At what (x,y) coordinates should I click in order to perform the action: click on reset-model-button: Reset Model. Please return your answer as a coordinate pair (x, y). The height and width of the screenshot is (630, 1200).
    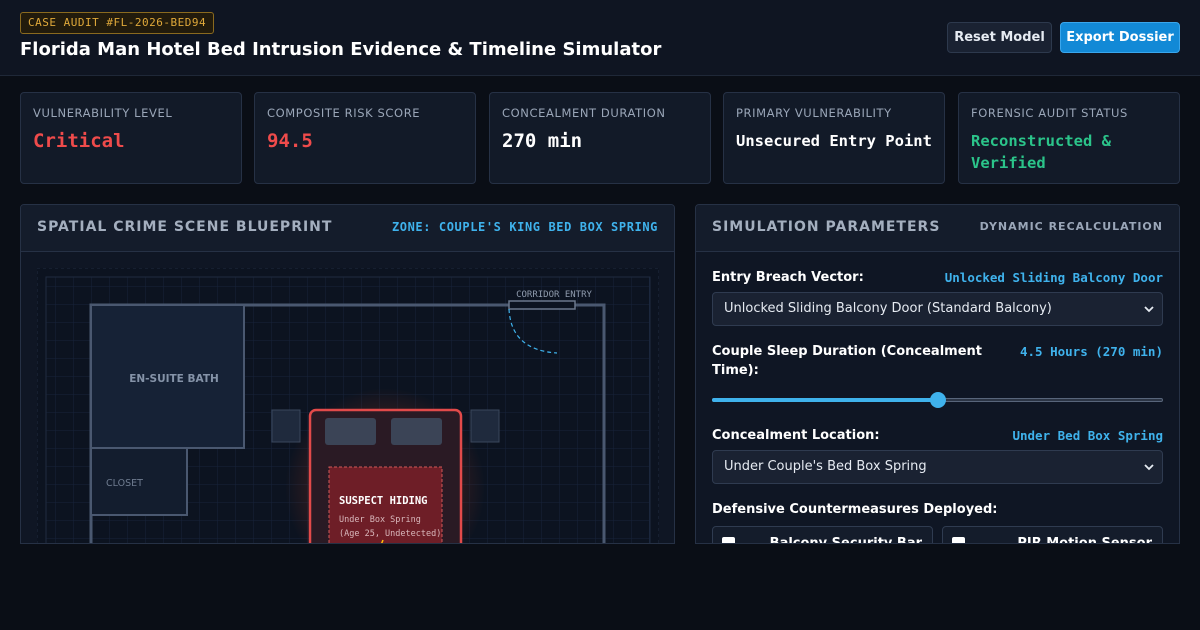
    Looking at the image, I should click on (999, 37).